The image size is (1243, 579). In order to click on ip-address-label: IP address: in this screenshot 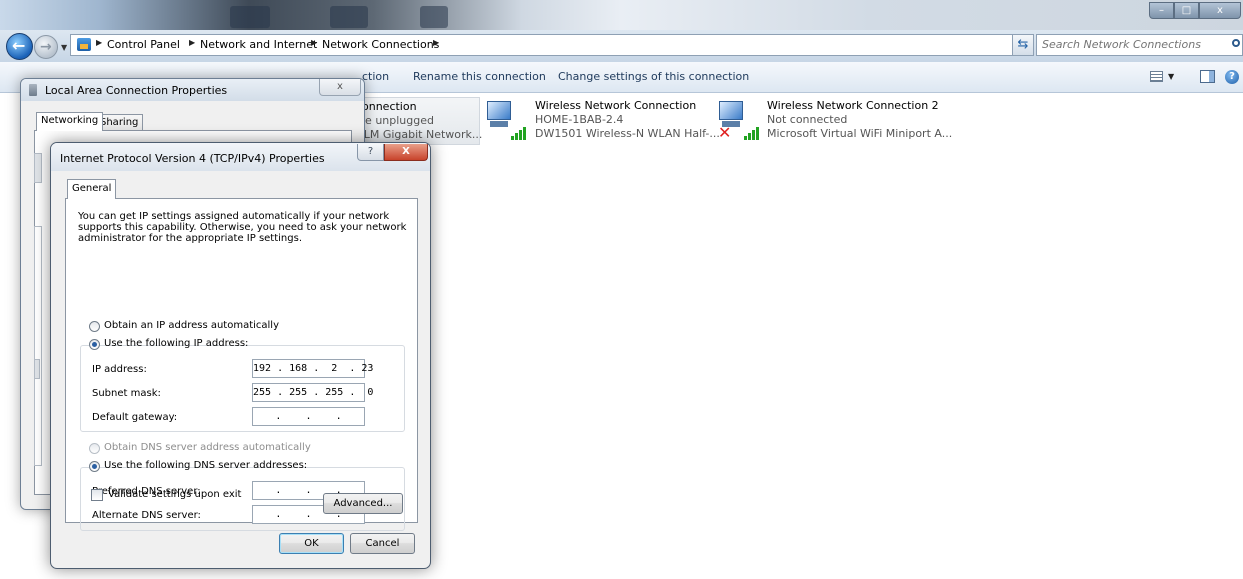, I will do `click(119, 369)`.